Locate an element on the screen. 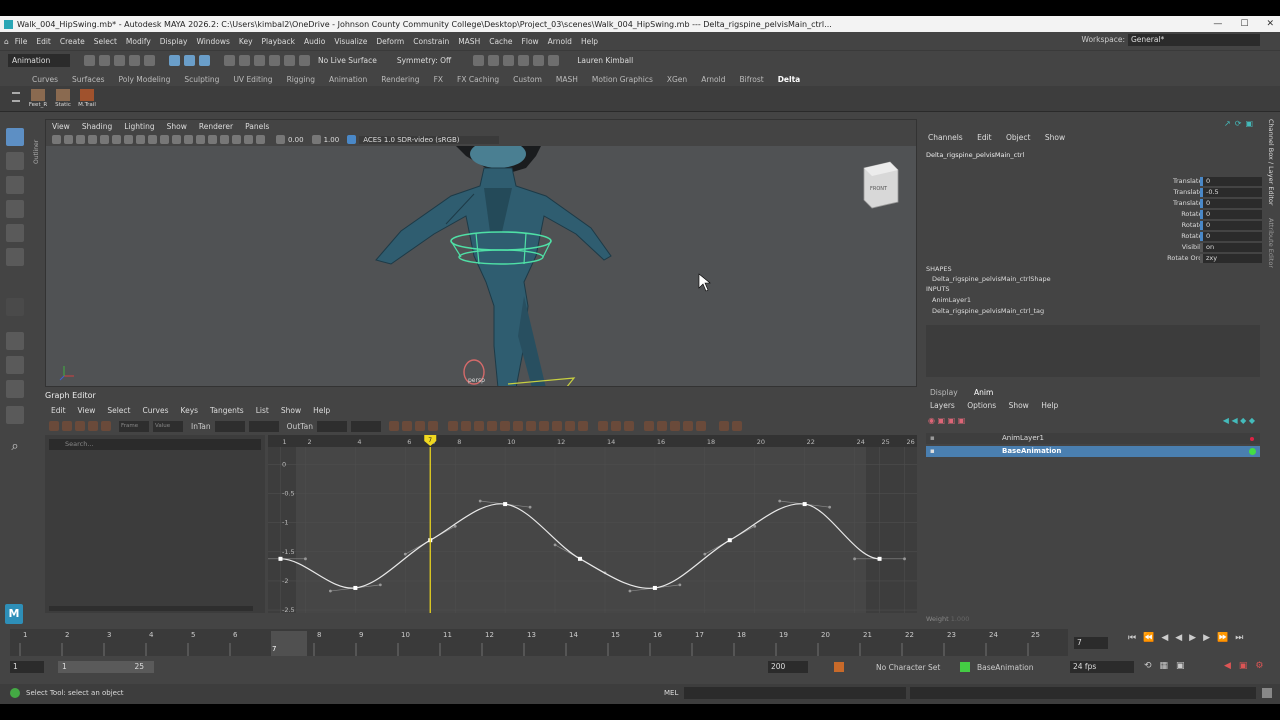  ge-menu-select: Select is located at coordinates (118, 410).